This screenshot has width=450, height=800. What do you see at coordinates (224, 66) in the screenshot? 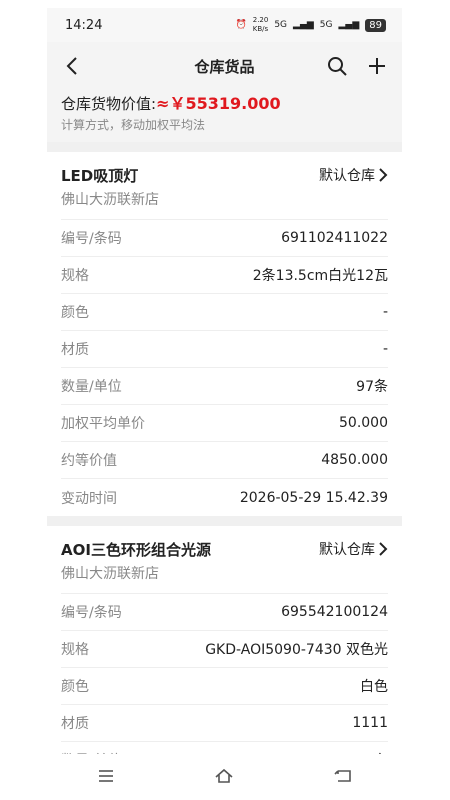
I see `nav-bar: 仓库货品` at bounding box center [224, 66].